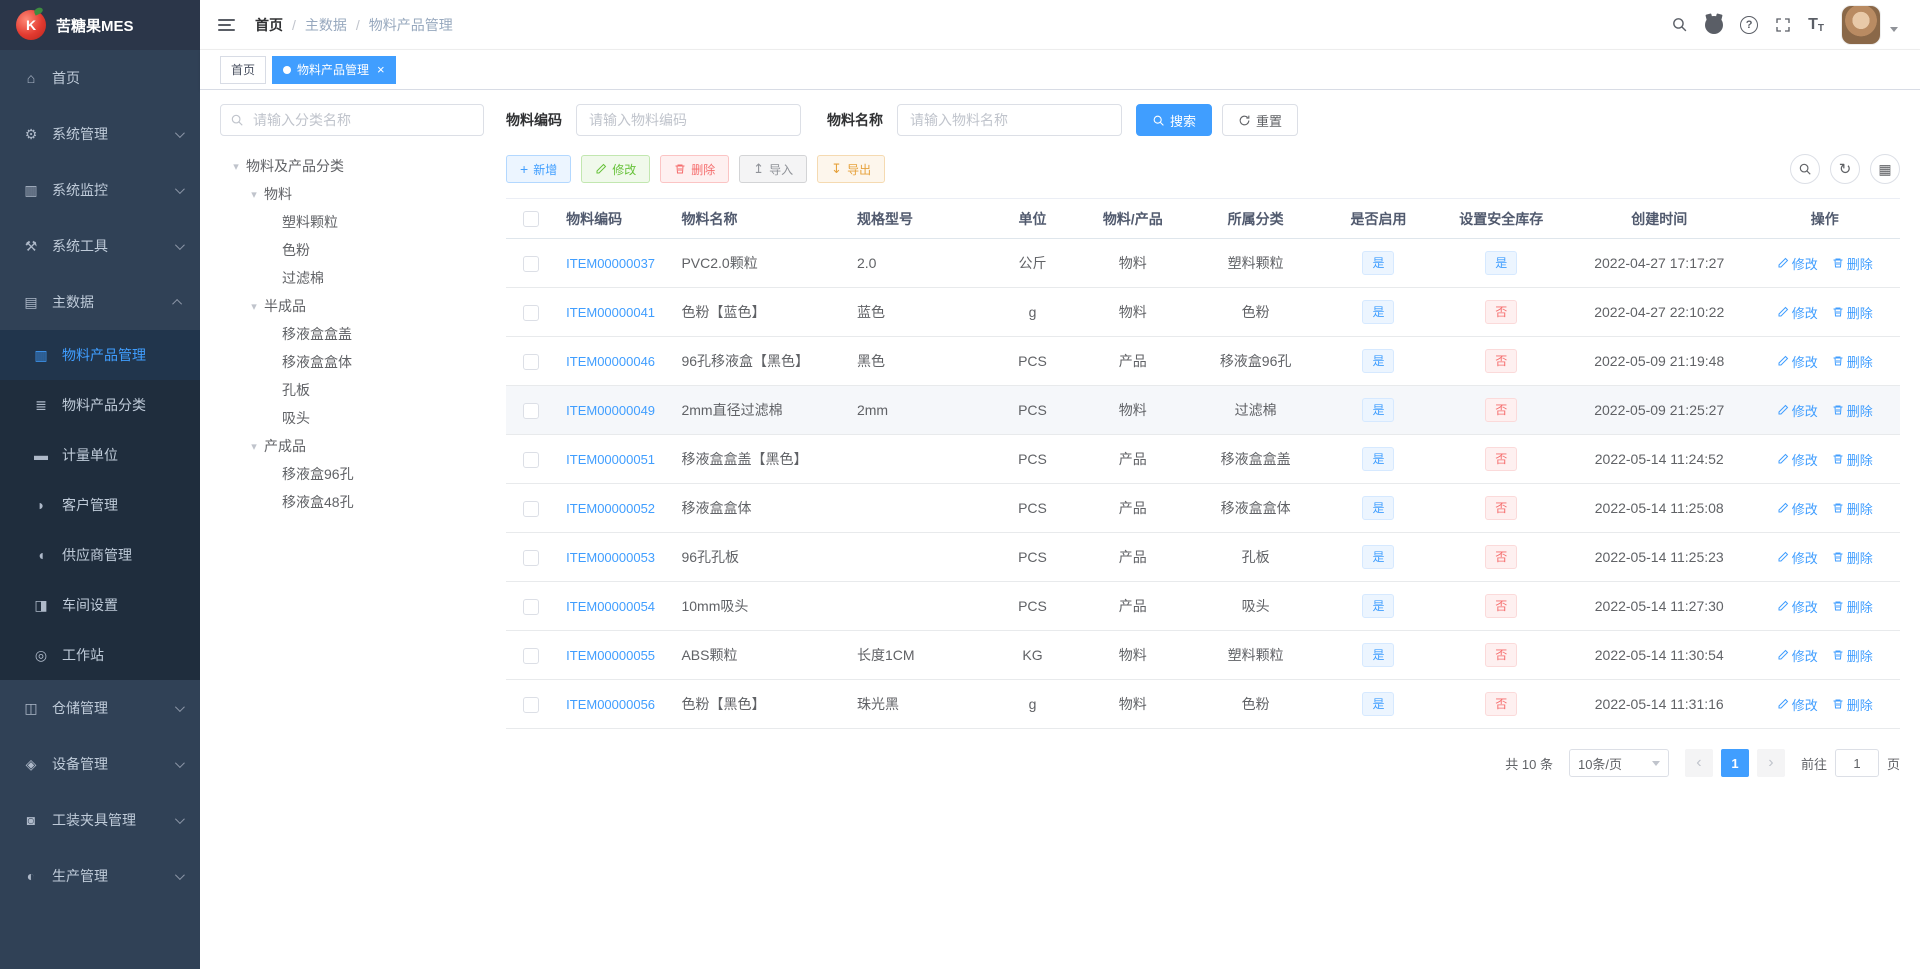  What do you see at coordinates (243, 69) in the screenshot?
I see `tab-home: 首页` at bounding box center [243, 69].